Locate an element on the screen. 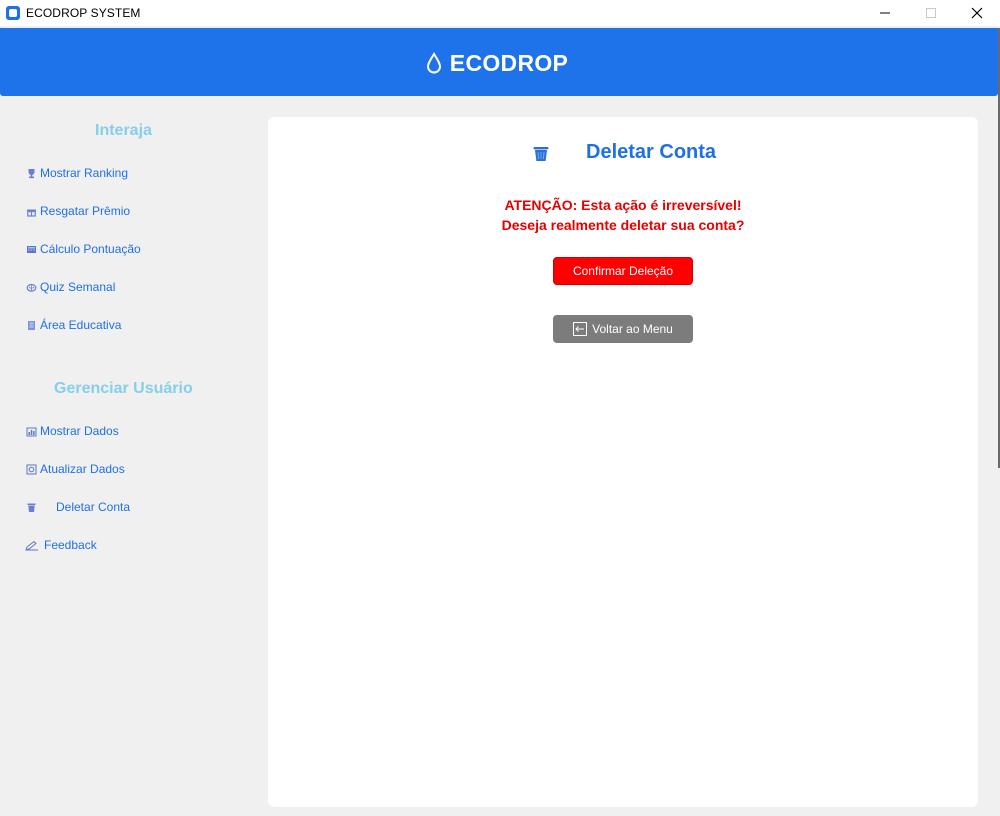 This screenshot has height=816, width=1000. sidebar-item-mostrar-dados: Mostrar Dados is located at coordinates (71, 431).